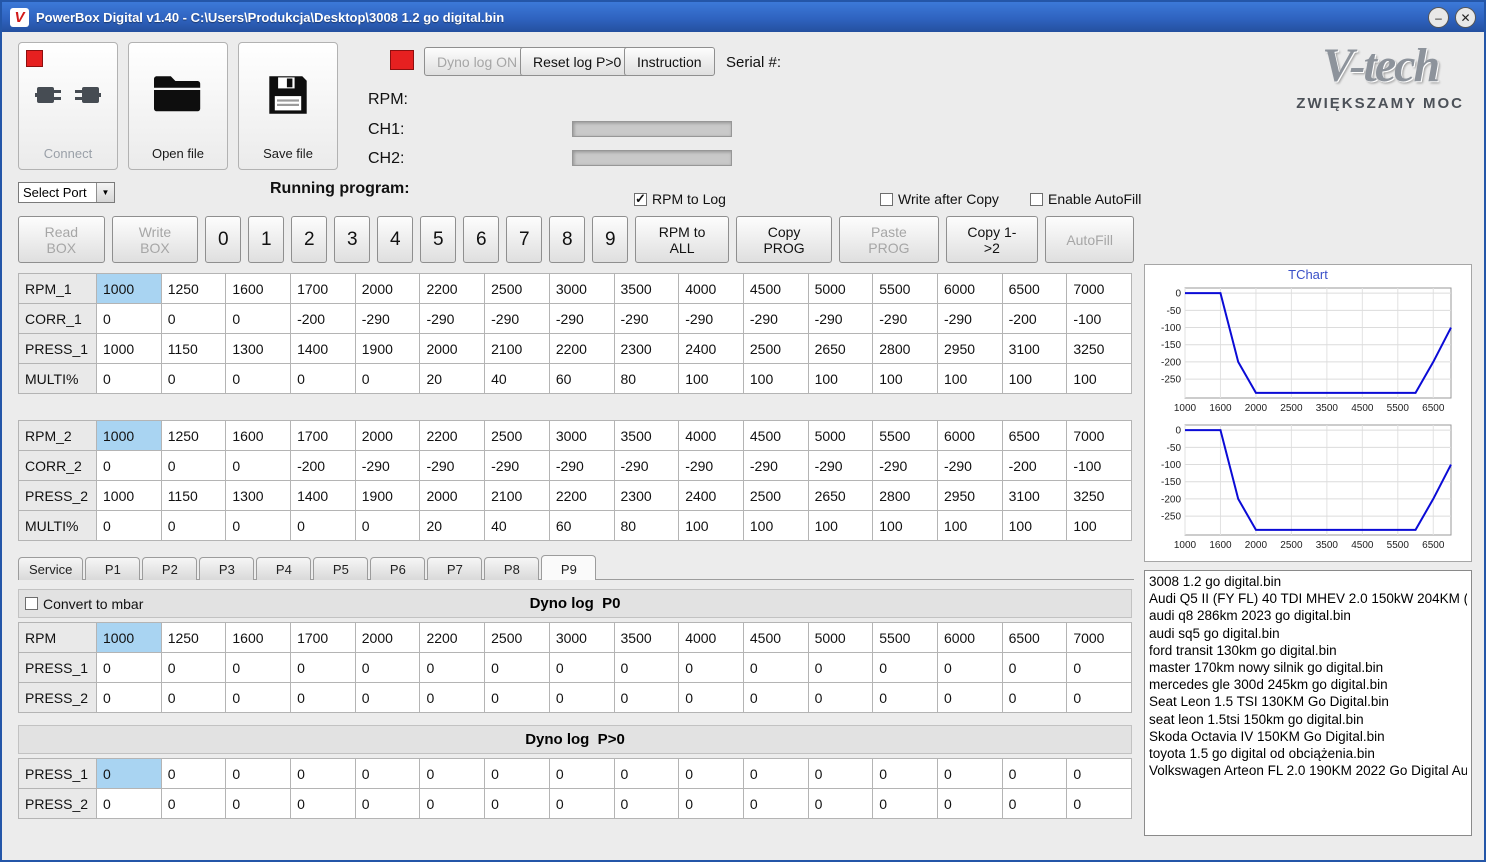  Describe the element at coordinates (1308, 650) in the screenshot. I see `file-list-item: ford transit 130km go digital.bin` at that location.